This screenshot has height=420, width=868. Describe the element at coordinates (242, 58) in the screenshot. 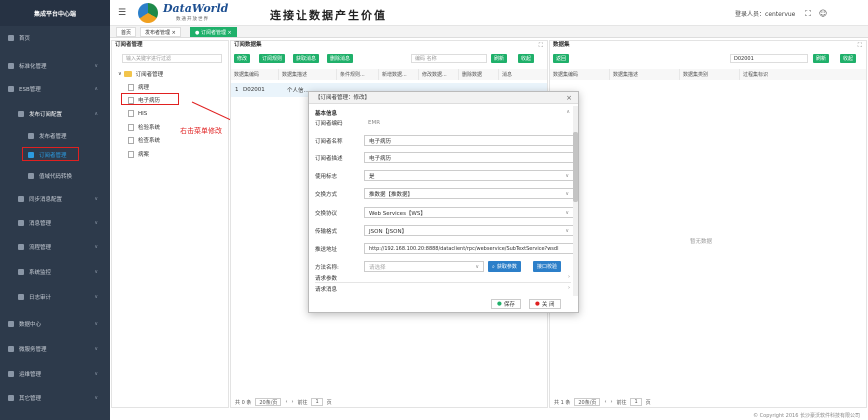

I see `edit-button: 修改` at that location.